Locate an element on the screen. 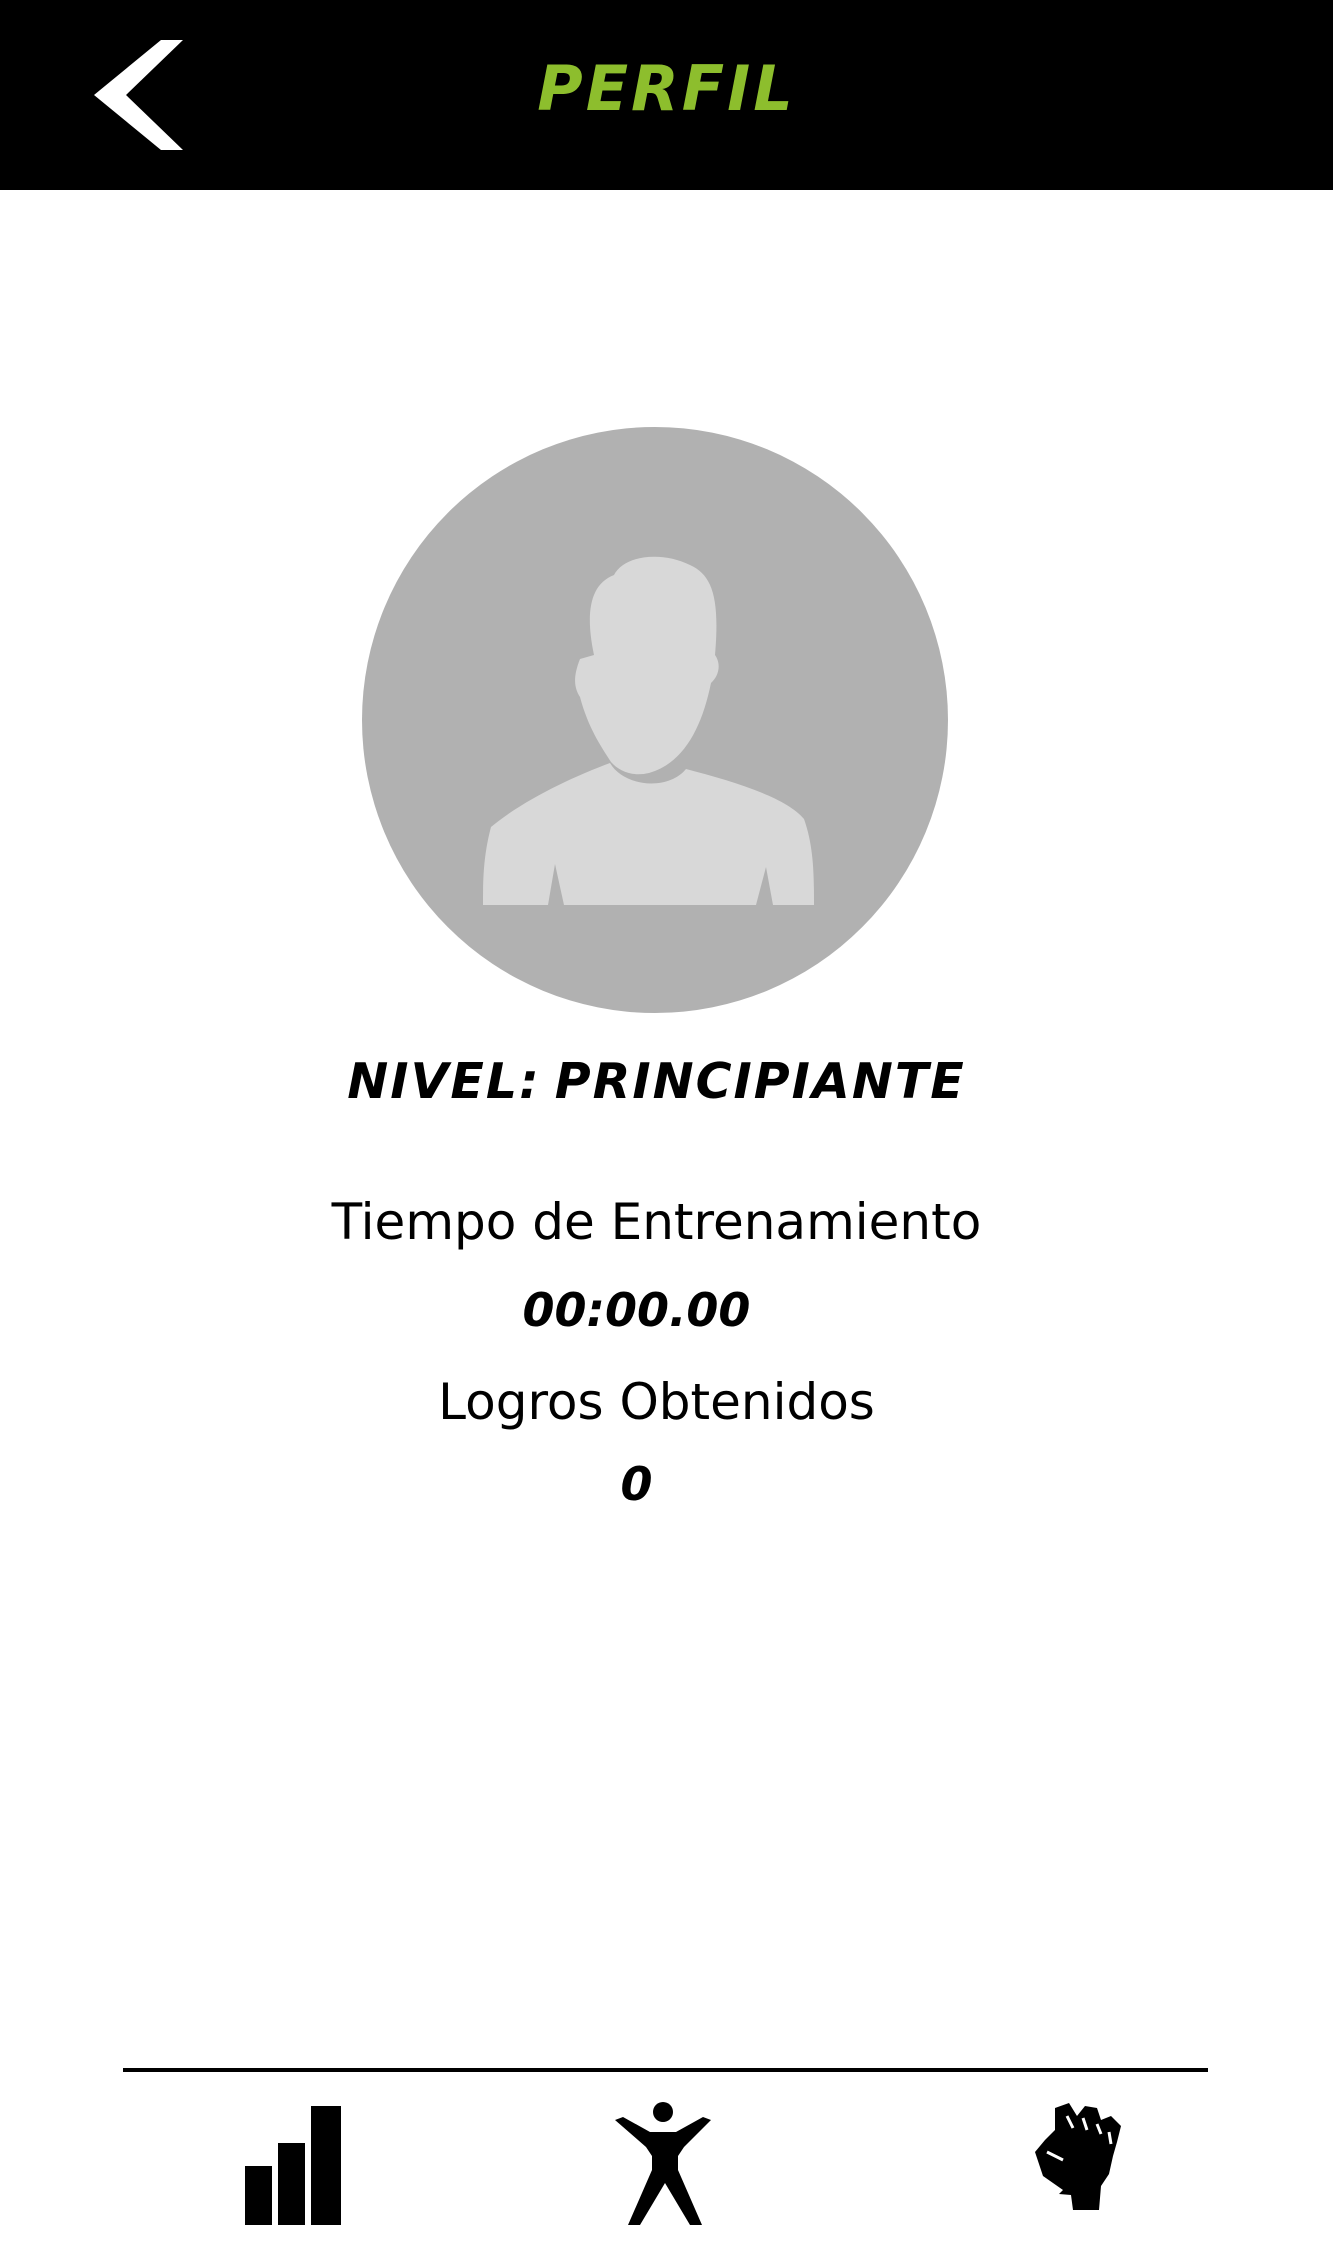  page-title: PERFIL is located at coordinates (666, 88).